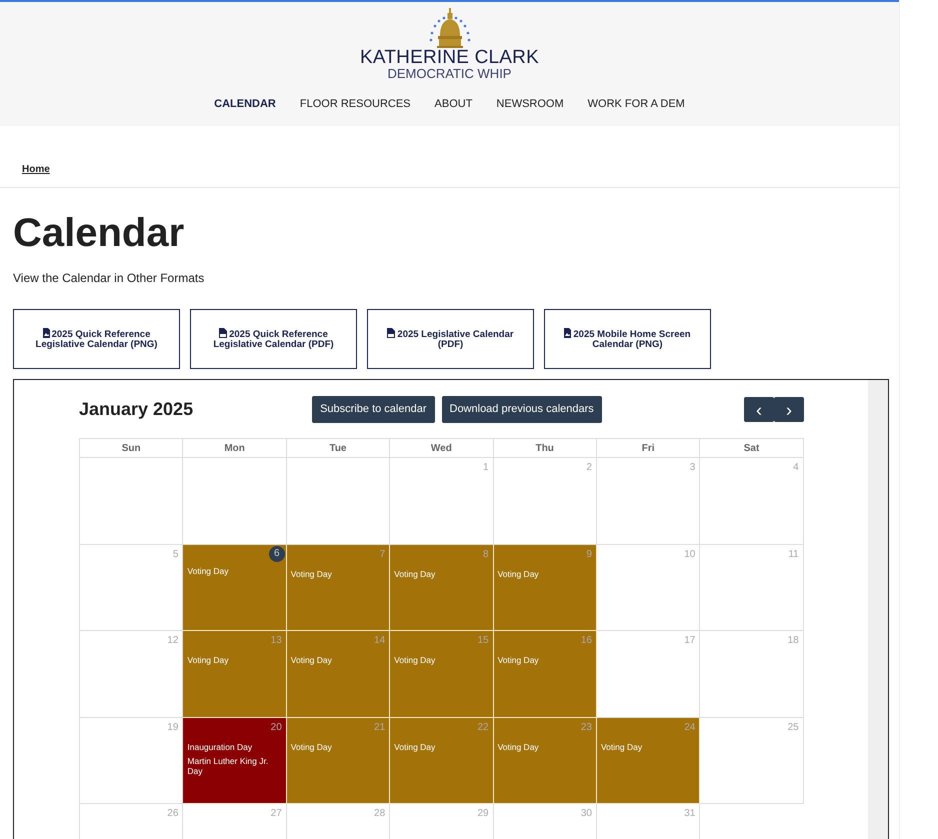  I want to click on date-number: 29, so click(482, 813).